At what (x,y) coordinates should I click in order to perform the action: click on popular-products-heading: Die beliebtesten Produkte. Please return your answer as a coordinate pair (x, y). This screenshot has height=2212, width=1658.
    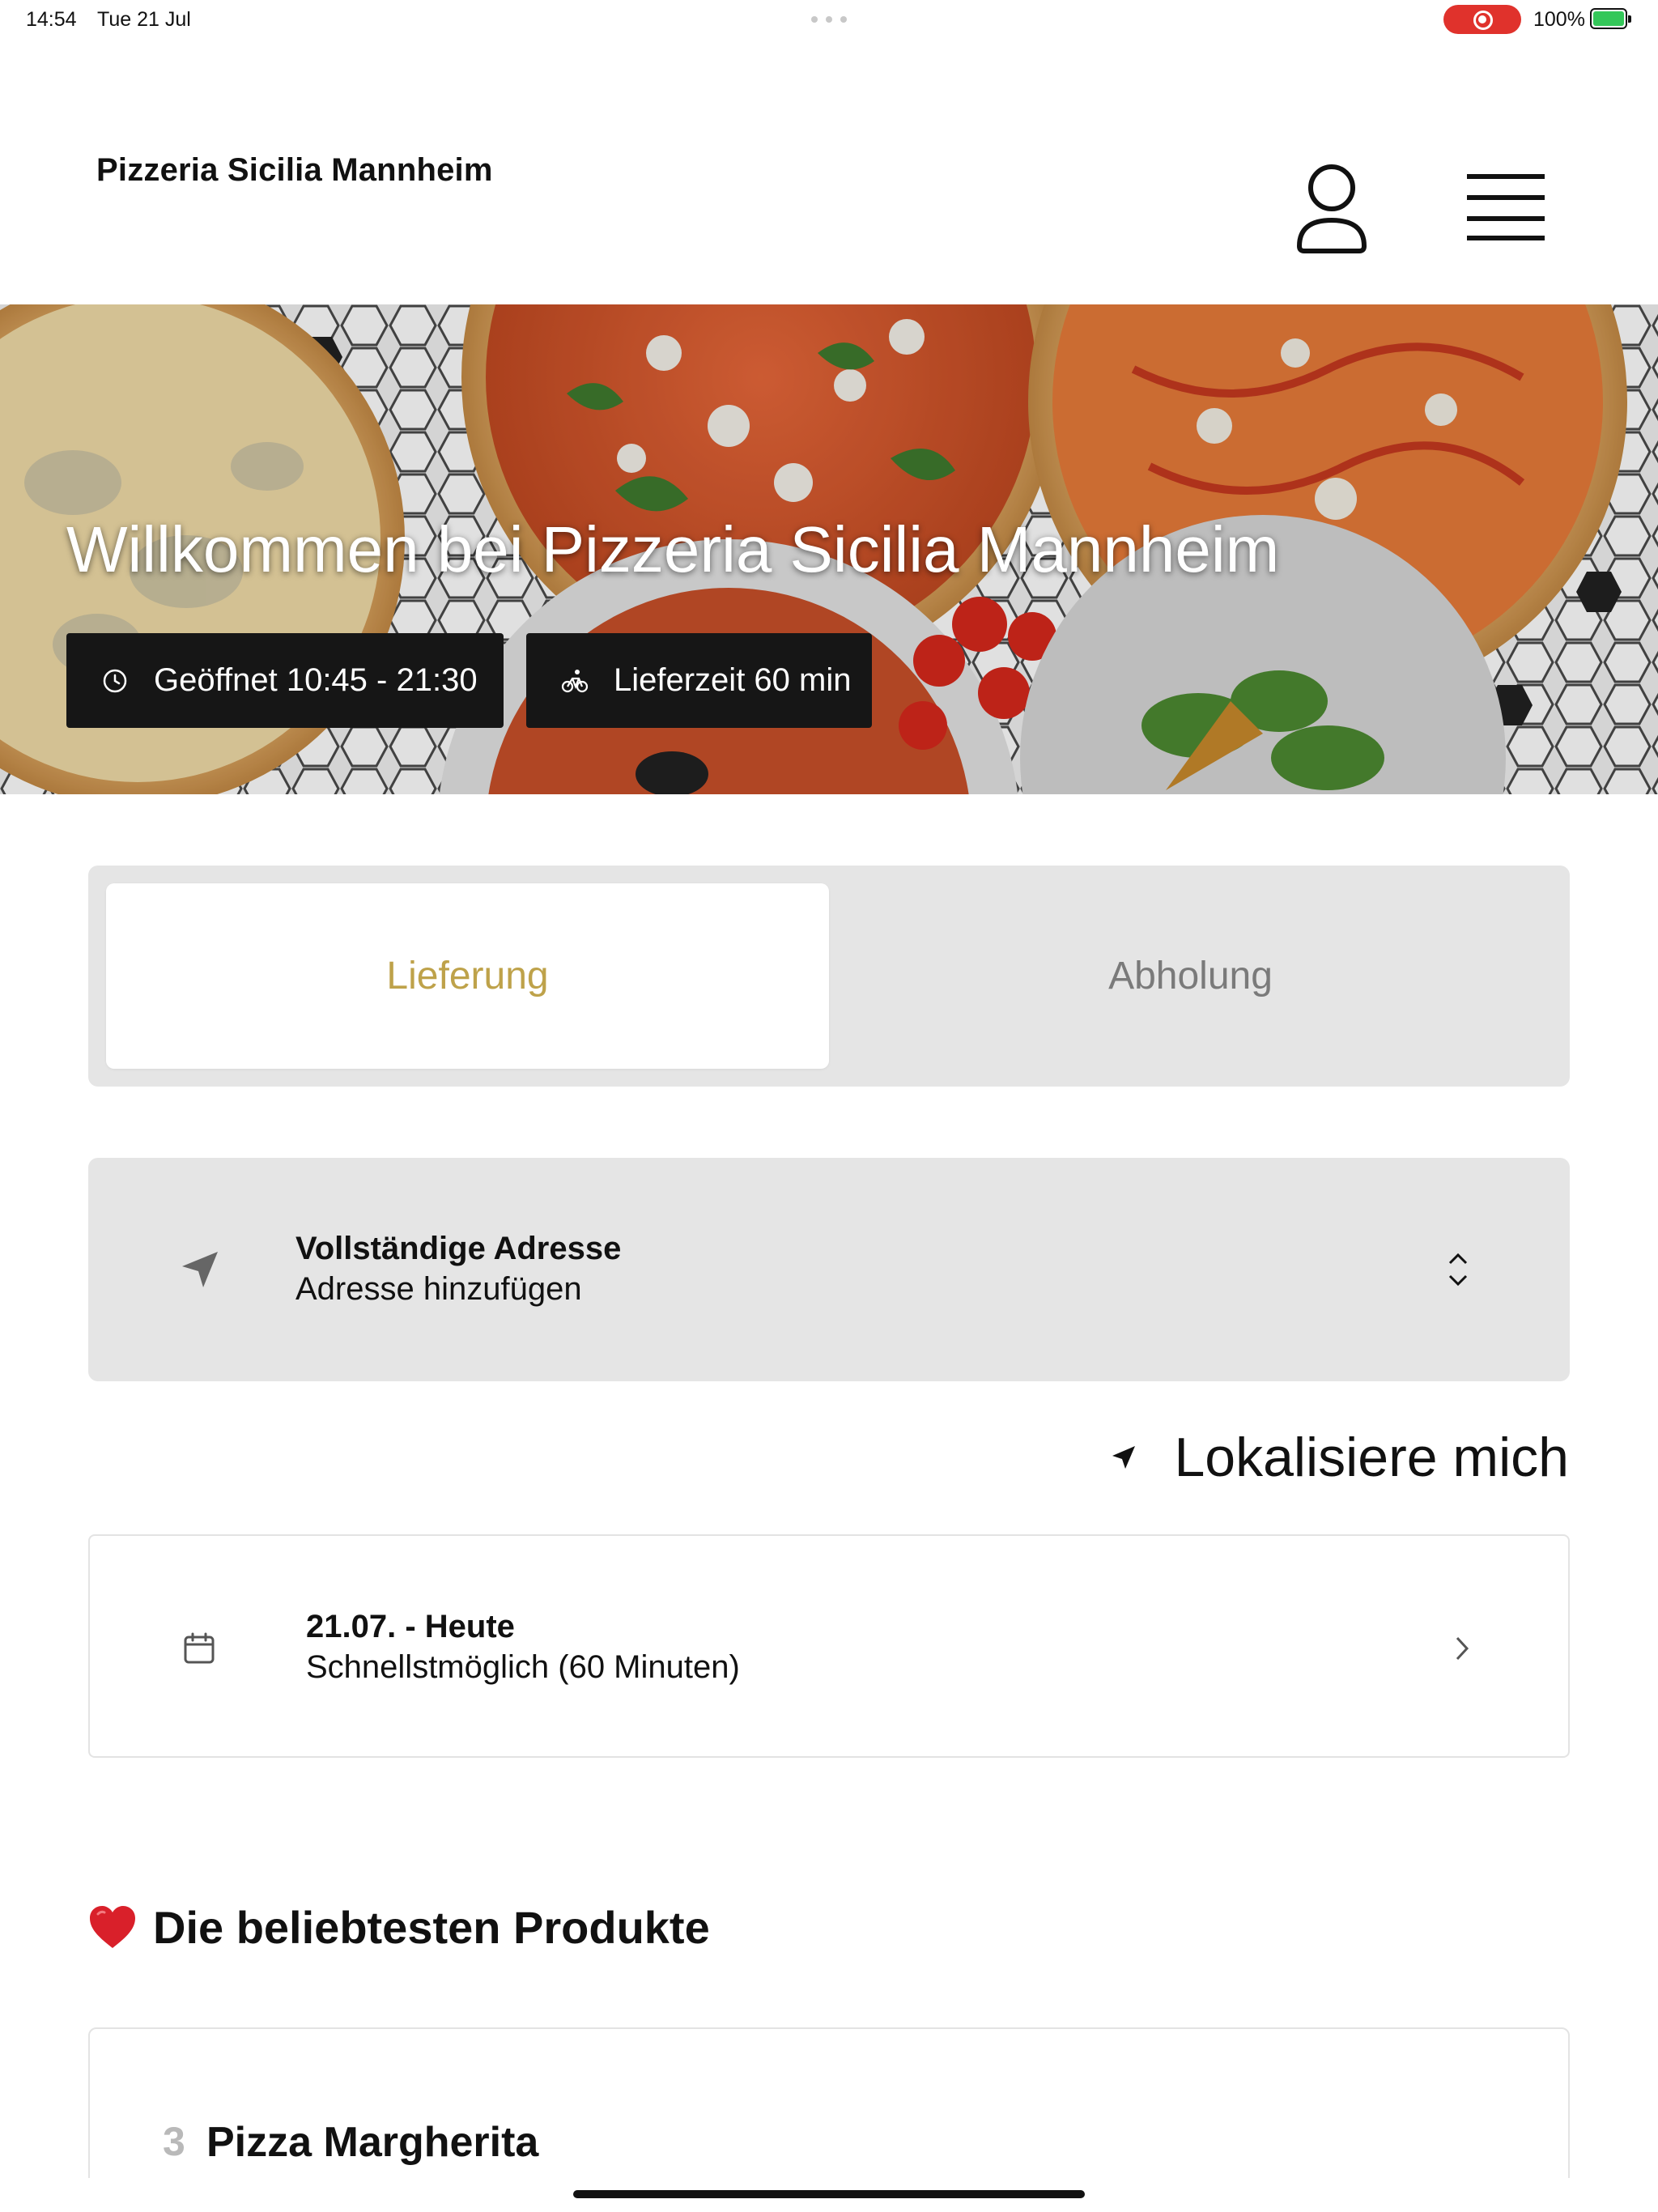
    Looking at the image, I should click on (399, 1927).